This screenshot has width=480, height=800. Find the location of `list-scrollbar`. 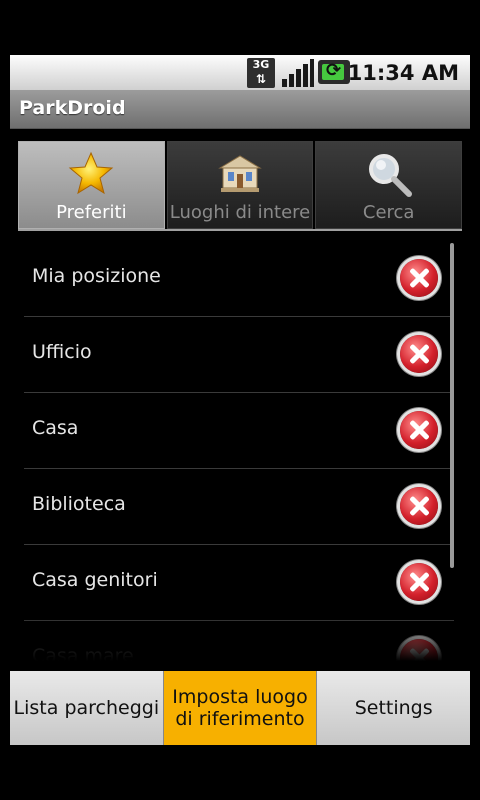

list-scrollbar is located at coordinates (452, 405).